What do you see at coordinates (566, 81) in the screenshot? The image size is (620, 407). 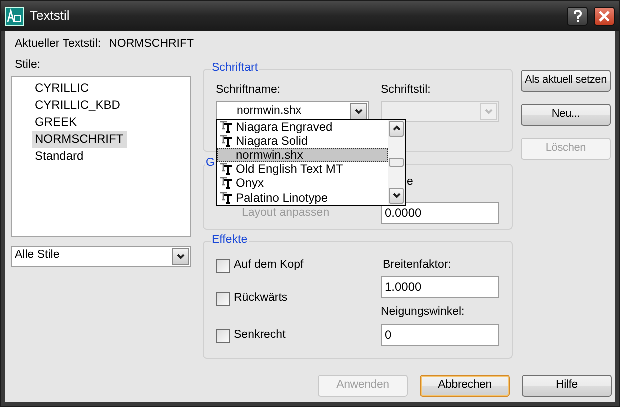 I see `side-button: Als aktuell setzen` at bounding box center [566, 81].